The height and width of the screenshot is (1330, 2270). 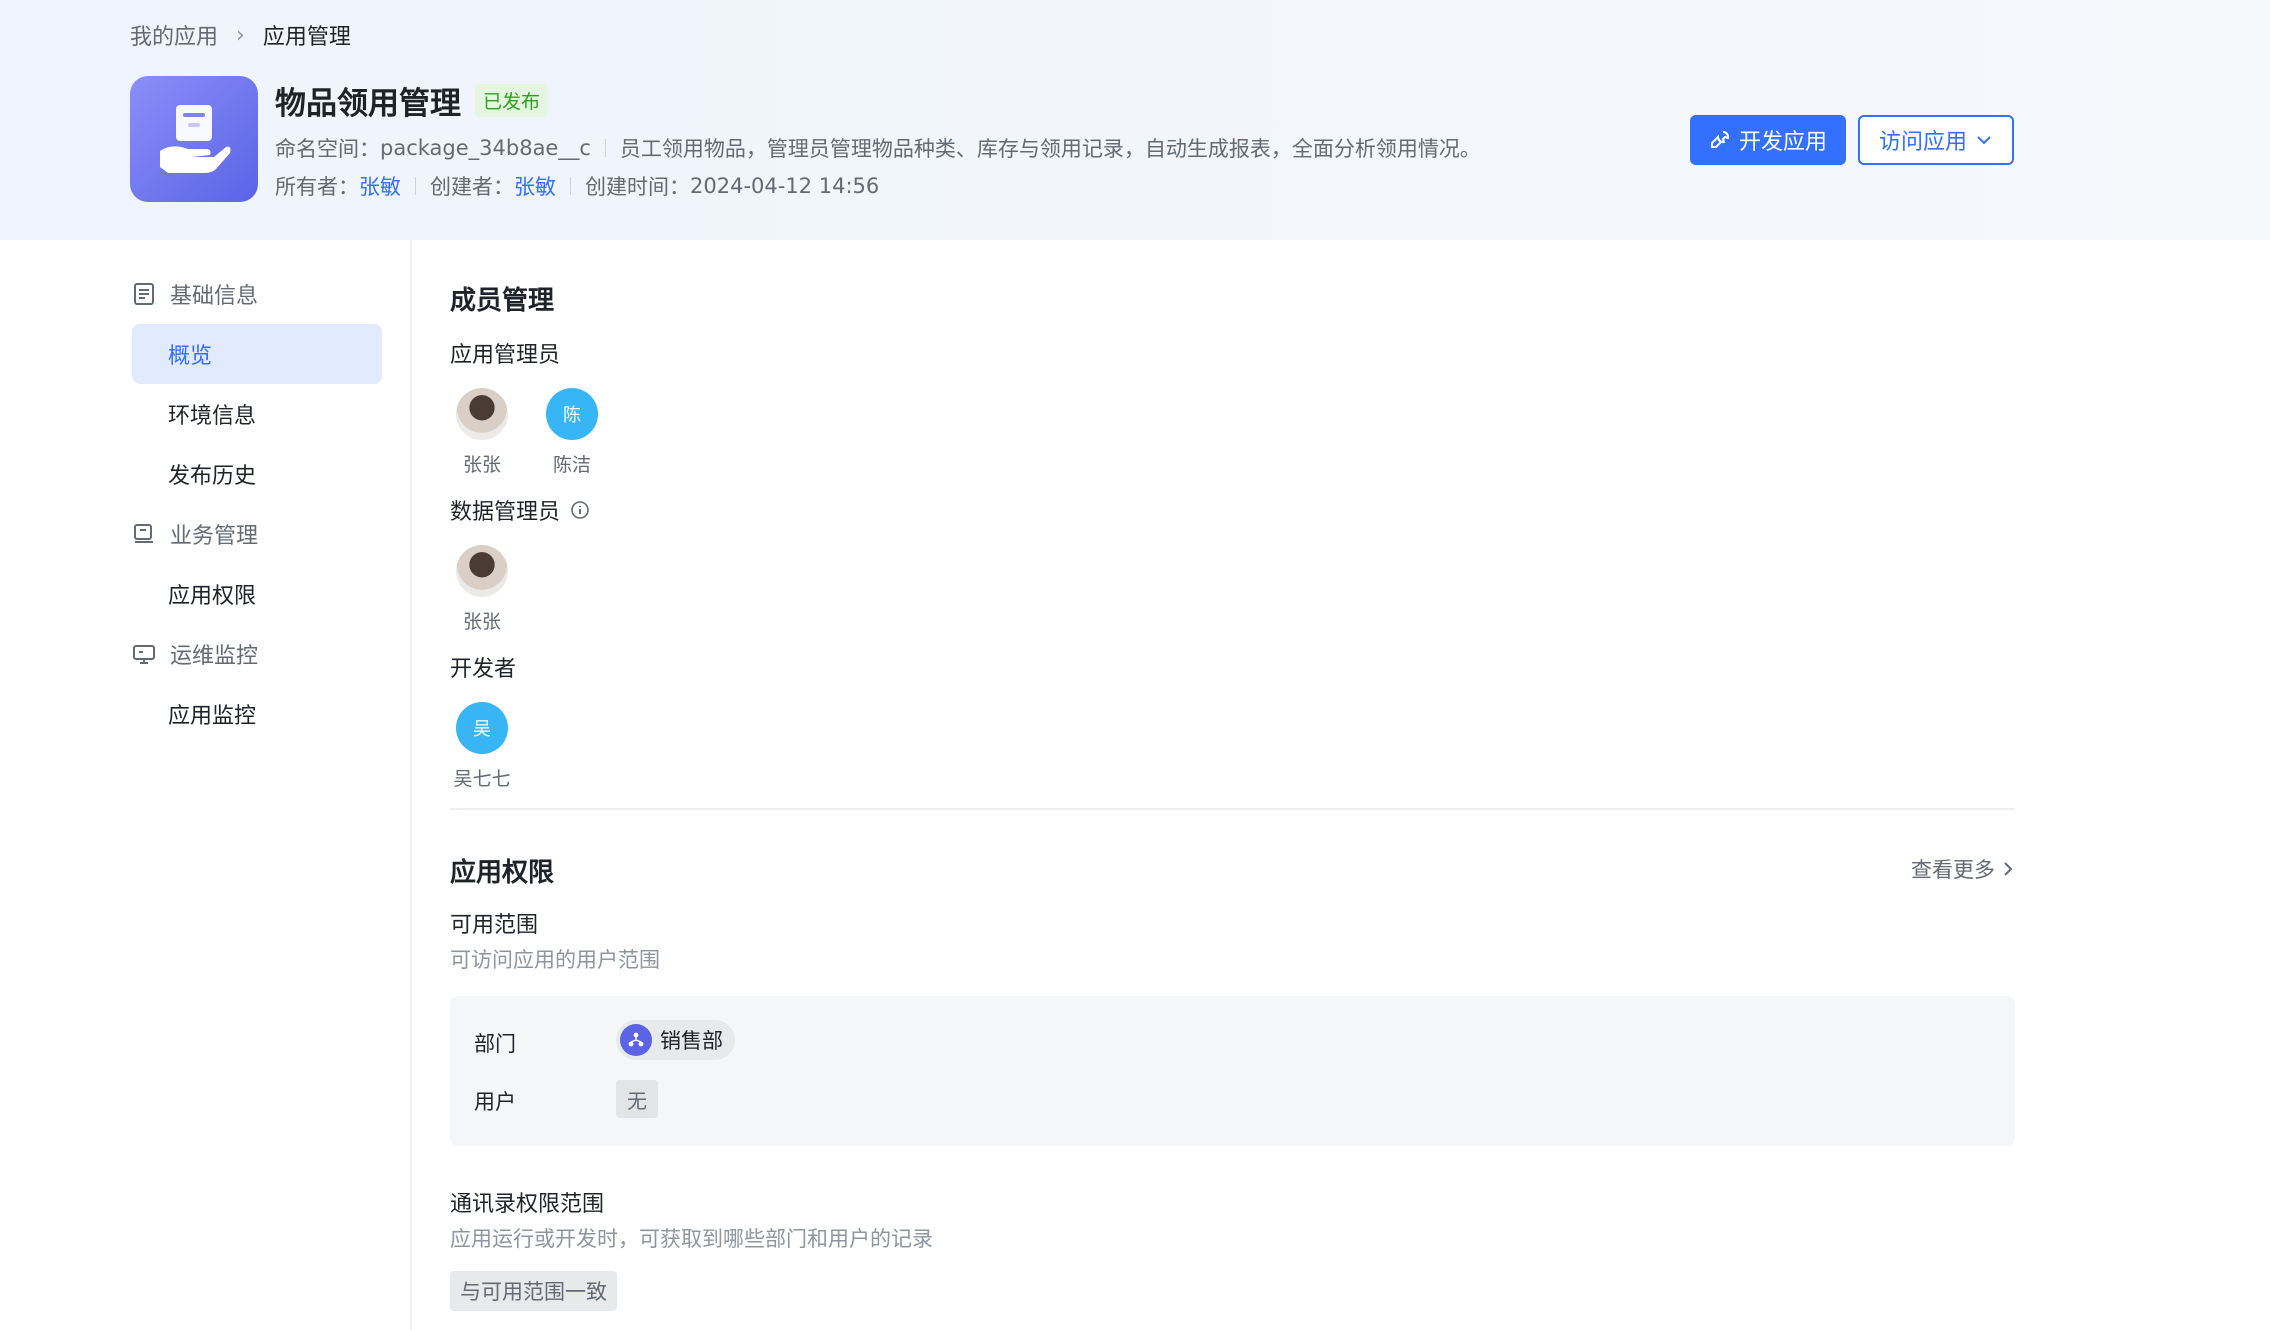 What do you see at coordinates (143, 533) in the screenshot?
I see `briefcase-icon` at bounding box center [143, 533].